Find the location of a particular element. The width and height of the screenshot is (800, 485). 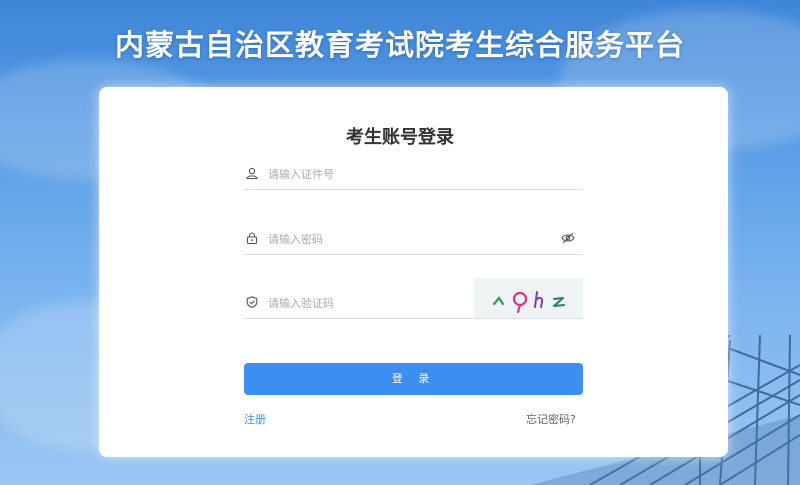

lock-icon is located at coordinates (252, 238).